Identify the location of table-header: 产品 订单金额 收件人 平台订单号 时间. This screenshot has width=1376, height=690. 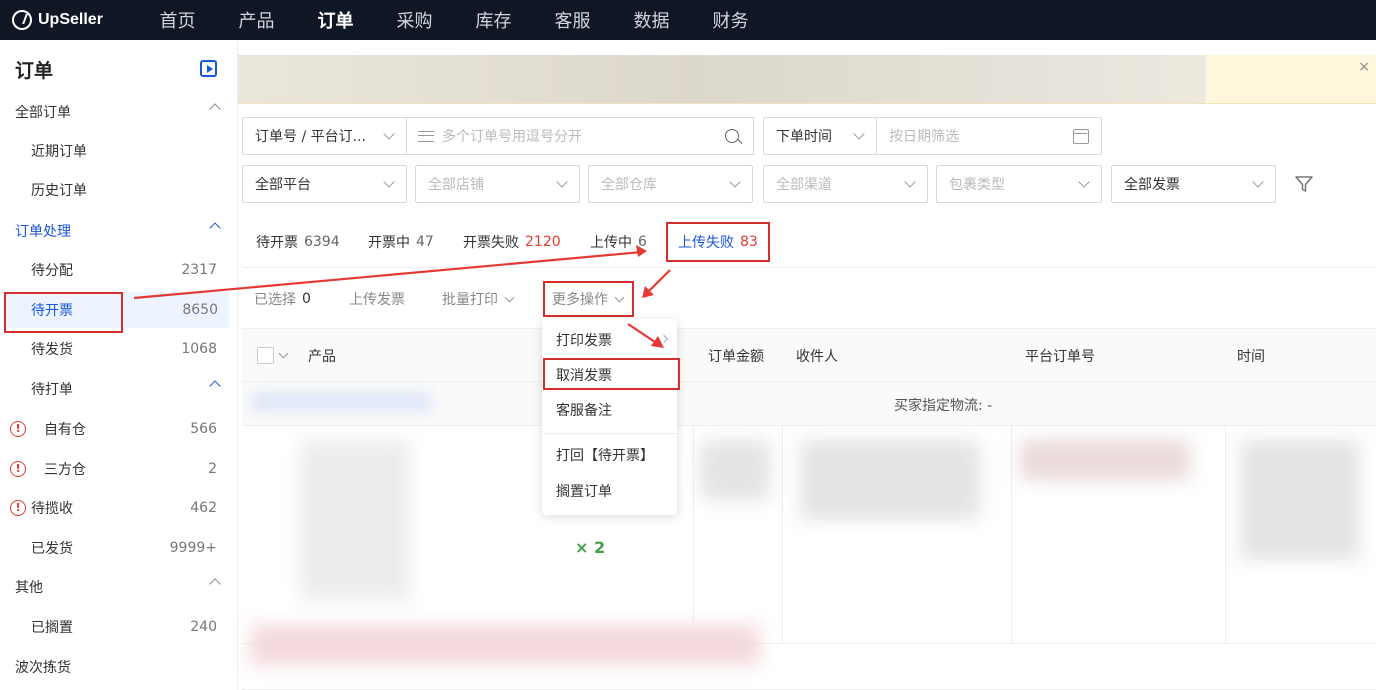
(809, 355).